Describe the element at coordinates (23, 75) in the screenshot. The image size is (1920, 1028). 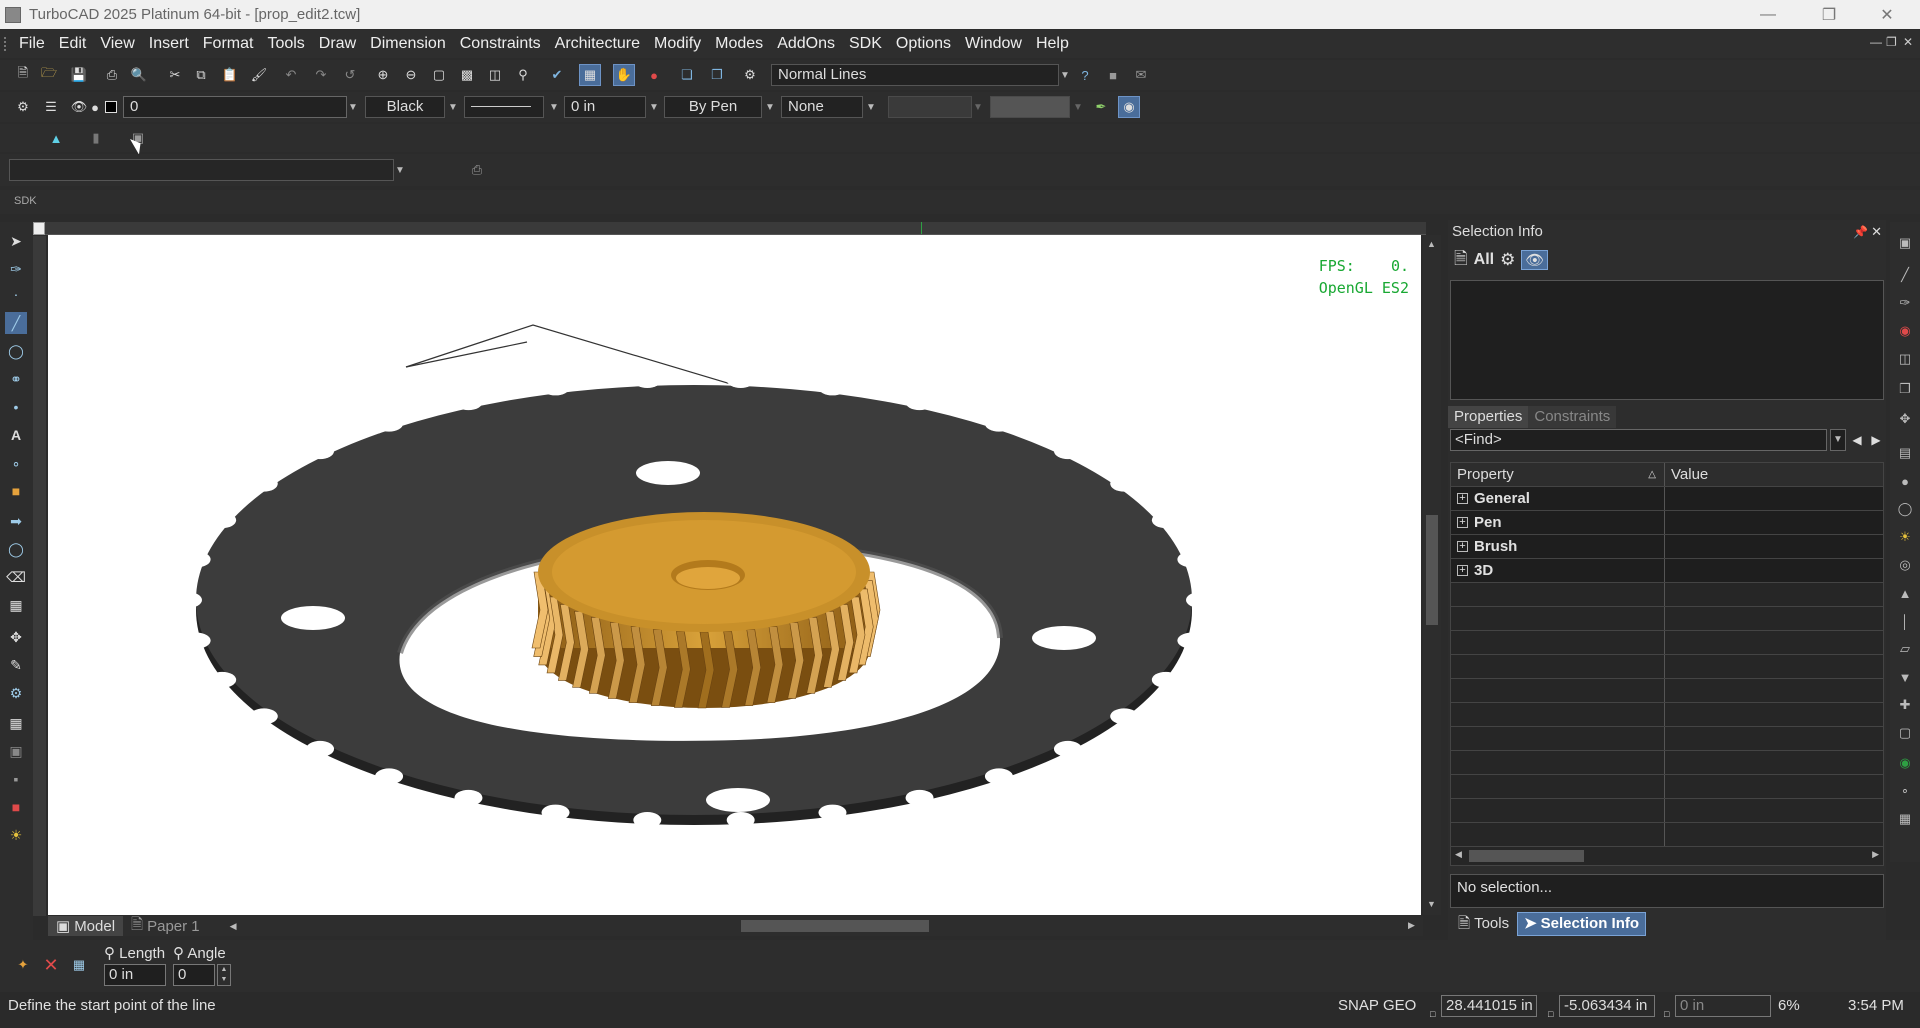
I see `new-file-icon: 🗎` at that location.